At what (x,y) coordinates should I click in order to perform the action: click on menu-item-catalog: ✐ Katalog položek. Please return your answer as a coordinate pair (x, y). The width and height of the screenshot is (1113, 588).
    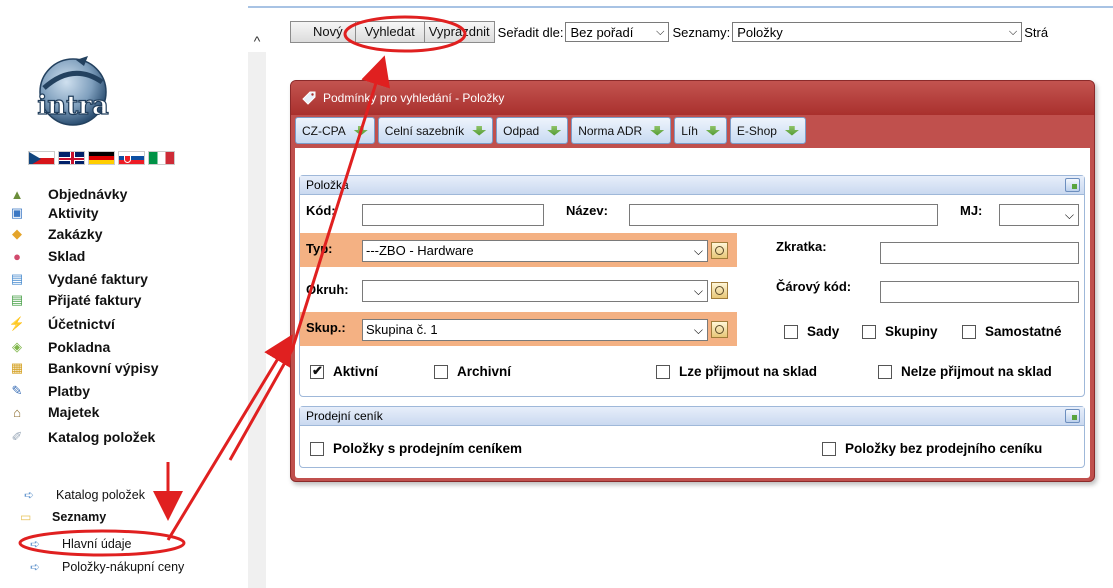
    Looking at the image, I should click on (125, 437).